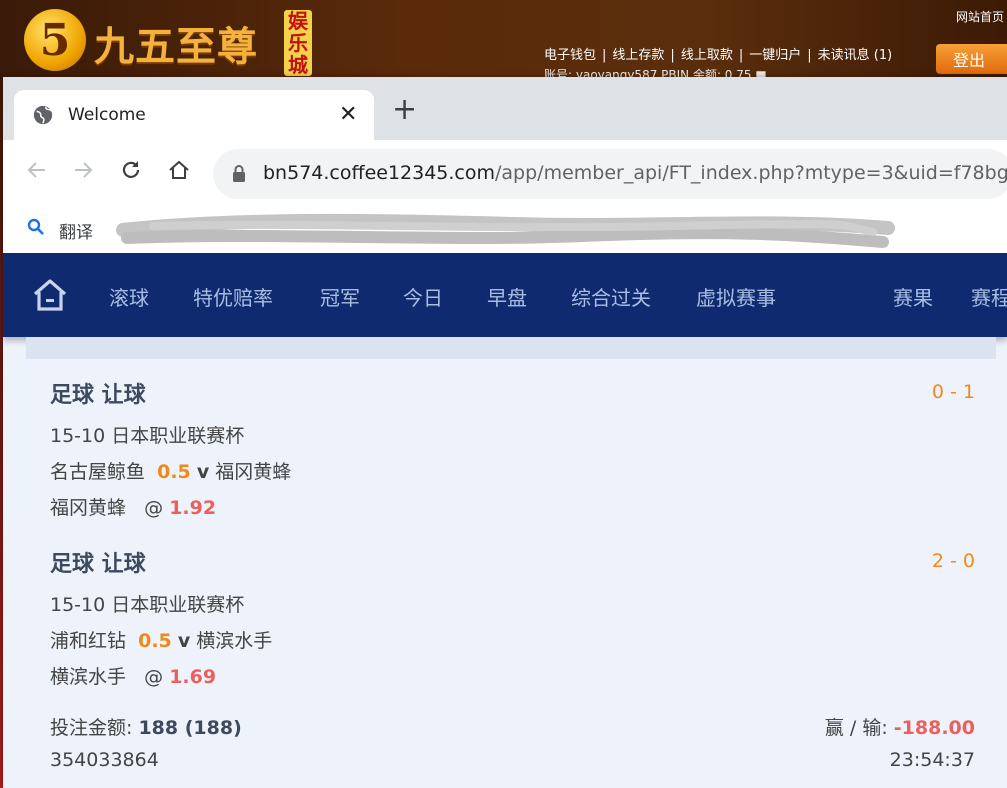  I want to click on home-icon, so click(179, 172).